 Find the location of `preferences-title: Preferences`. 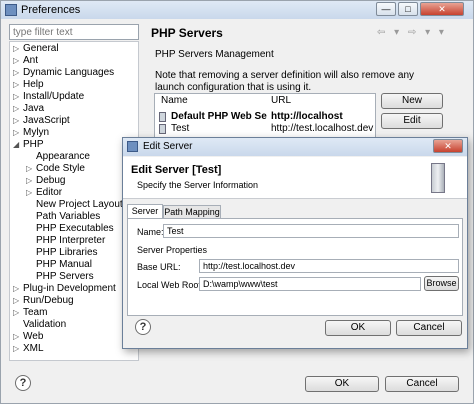

preferences-title: Preferences is located at coordinates (51, 10).